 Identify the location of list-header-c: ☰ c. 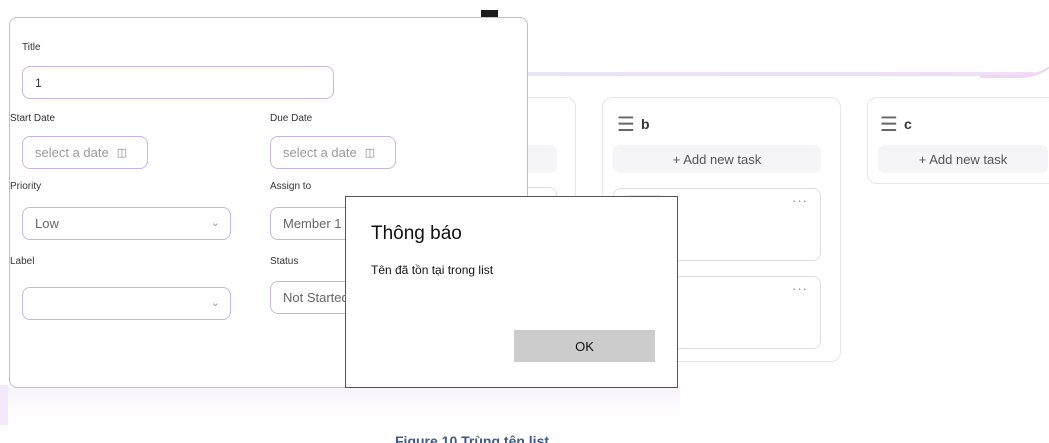
(896, 124).